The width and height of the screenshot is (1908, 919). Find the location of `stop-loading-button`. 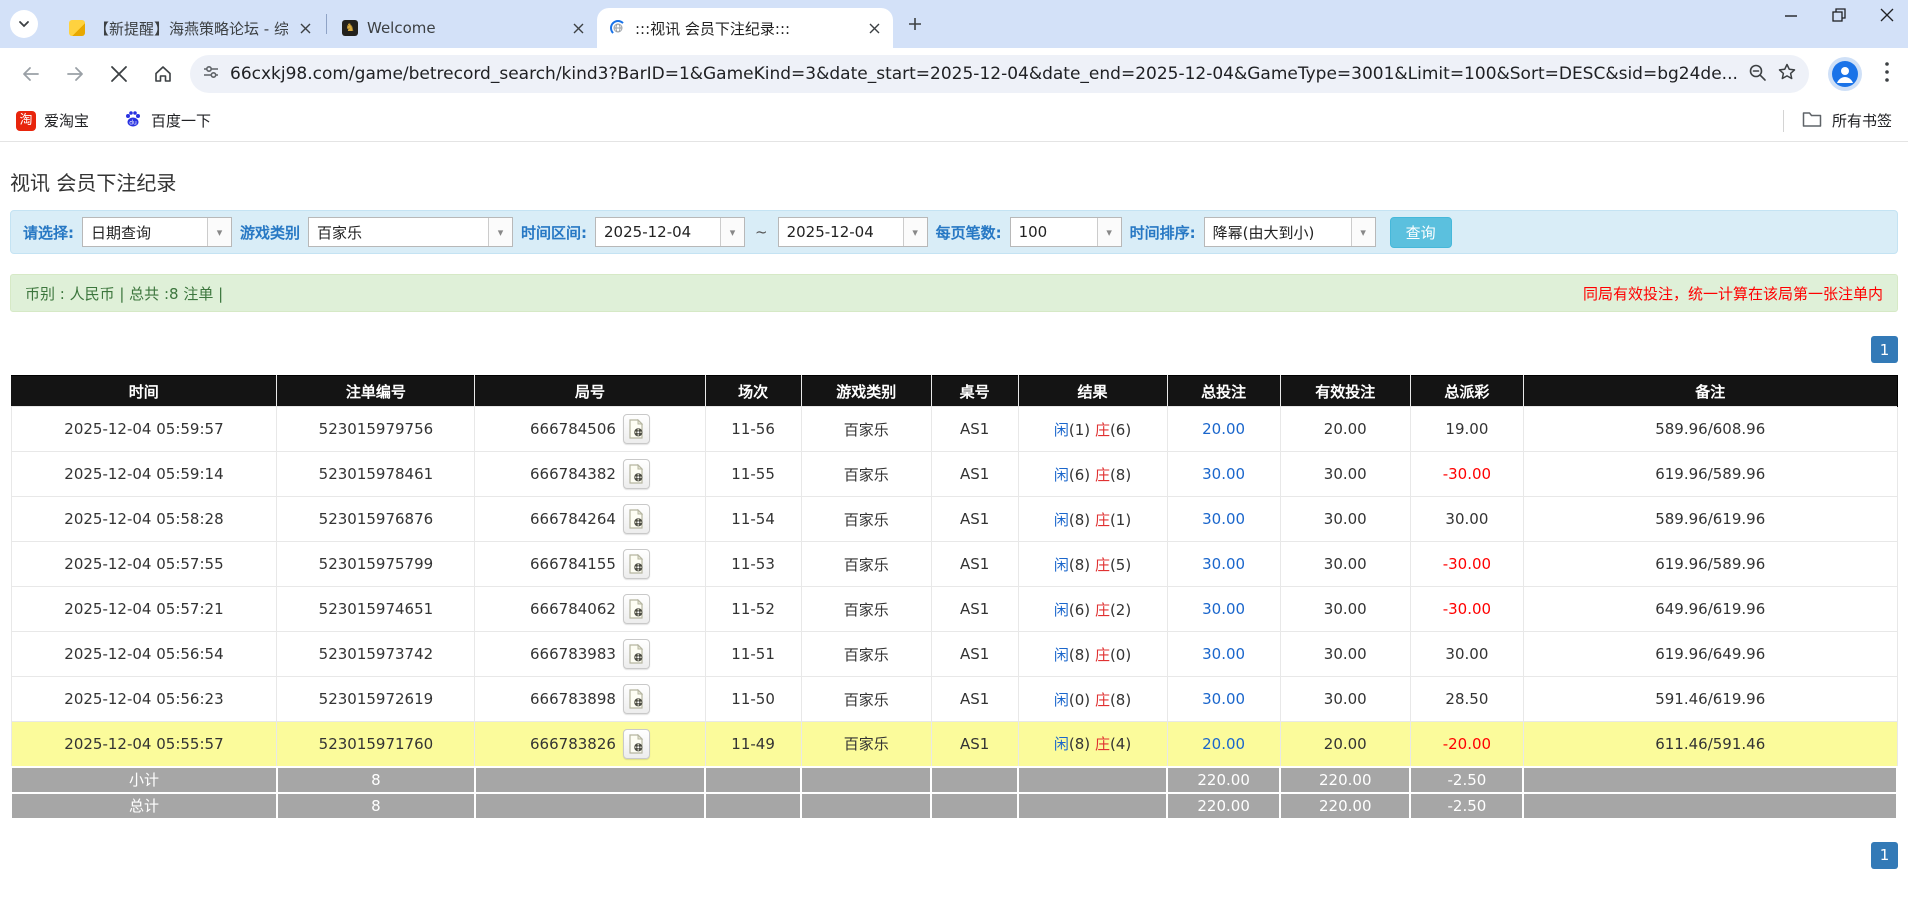

stop-loading-button is located at coordinates (119, 74).